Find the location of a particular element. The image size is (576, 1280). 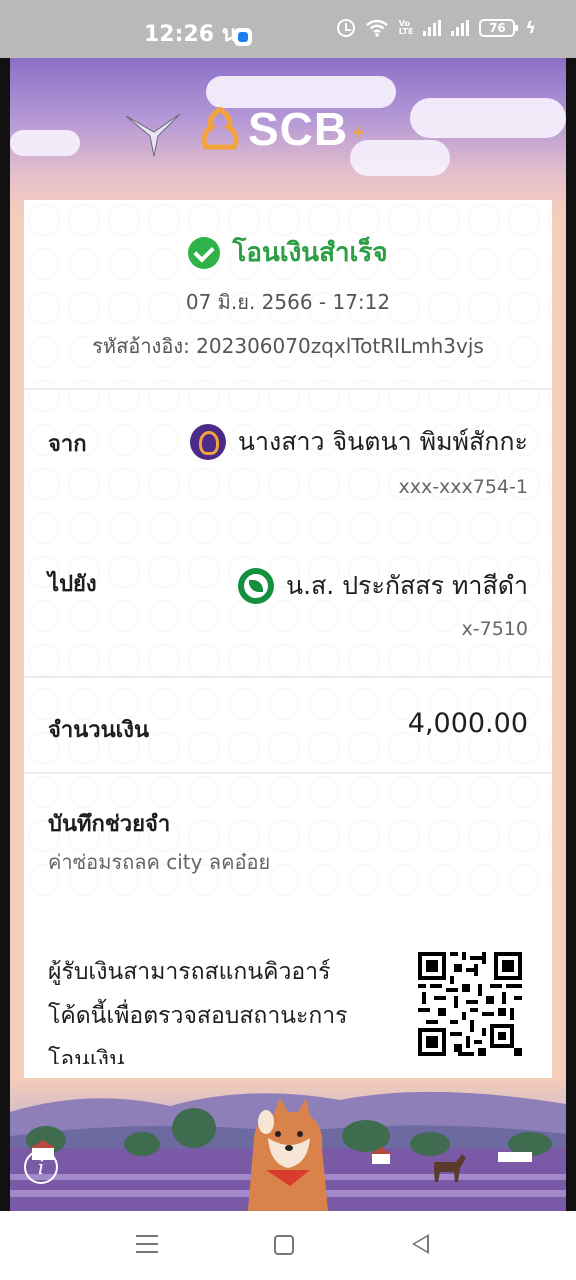

system-nav-bar is located at coordinates (288, 1245).